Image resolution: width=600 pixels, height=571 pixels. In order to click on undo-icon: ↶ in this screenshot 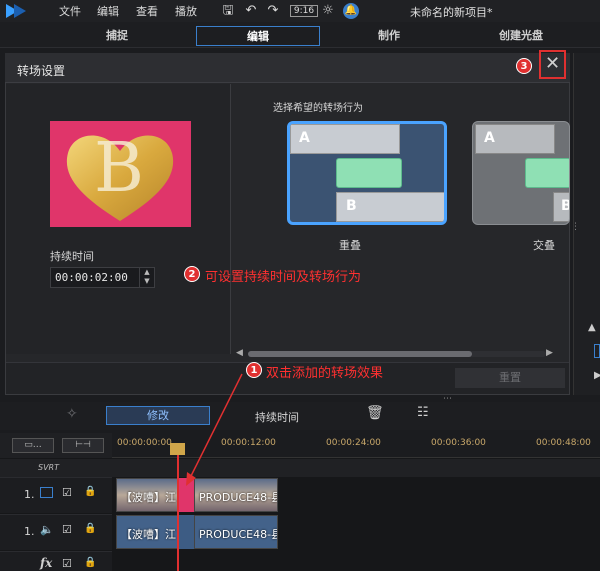, I will do `click(251, 11)`.